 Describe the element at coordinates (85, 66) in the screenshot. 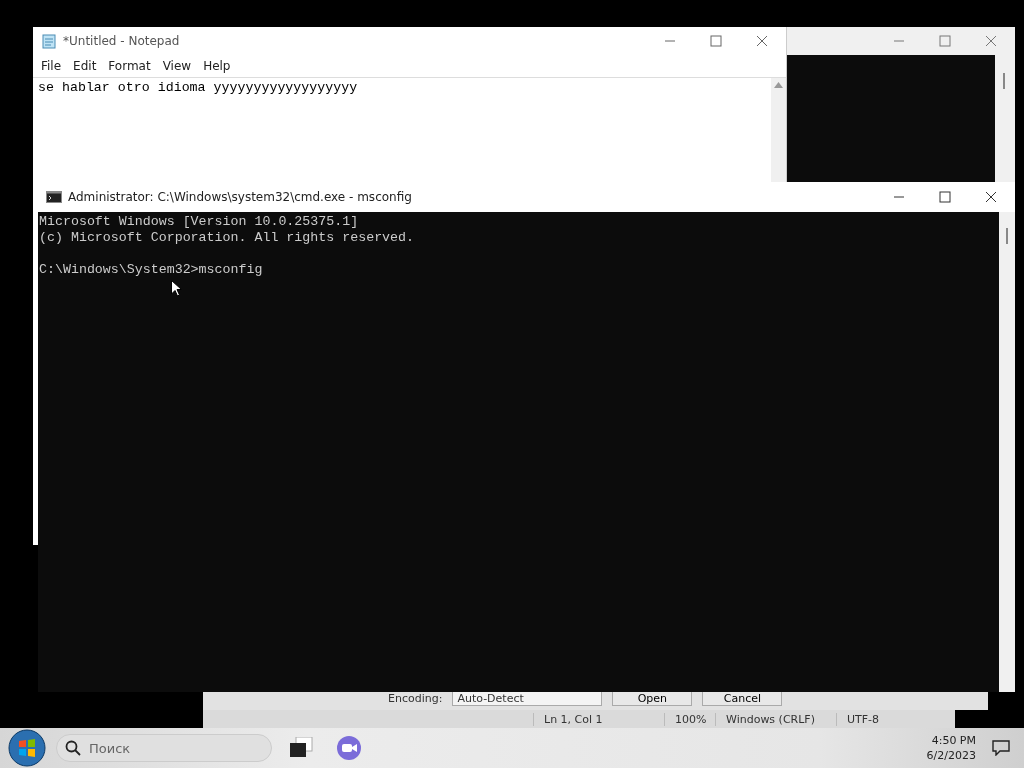

I see `menu-item: Edit` at that location.